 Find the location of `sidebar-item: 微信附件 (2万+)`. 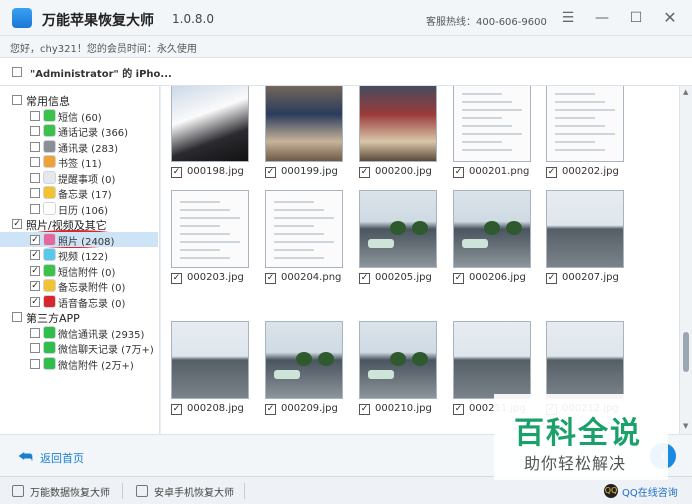

sidebar-item: 微信附件 (2万+) is located at coordinates (79, 364).